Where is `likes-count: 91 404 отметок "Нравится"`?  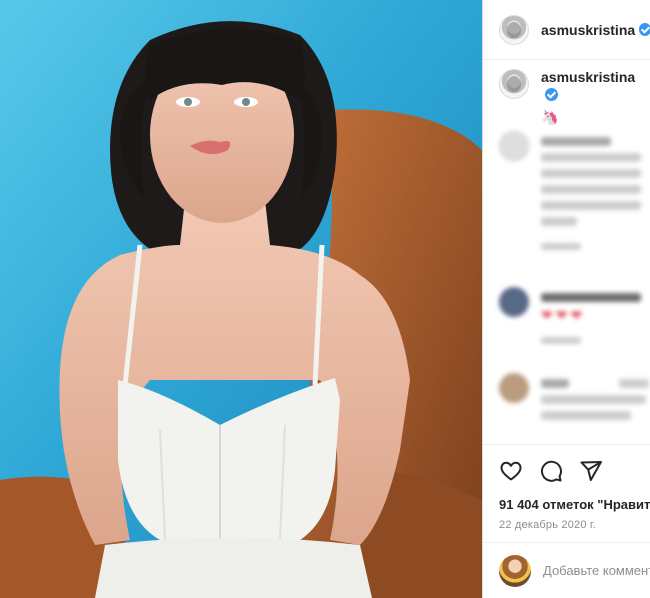
likes-count: 91 404 отметок "Нравится" is located at coordinates (574, 504).